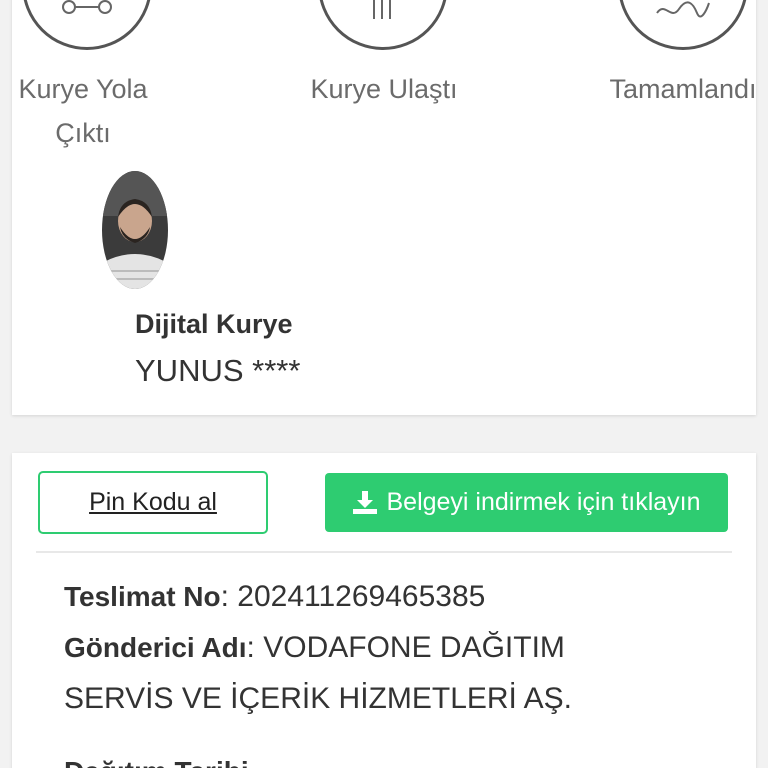  What do you see at coordinates (214, 324) in the screenshot?
I see `courier-title: Dijital Kurye` at bounding box center [214, 324].